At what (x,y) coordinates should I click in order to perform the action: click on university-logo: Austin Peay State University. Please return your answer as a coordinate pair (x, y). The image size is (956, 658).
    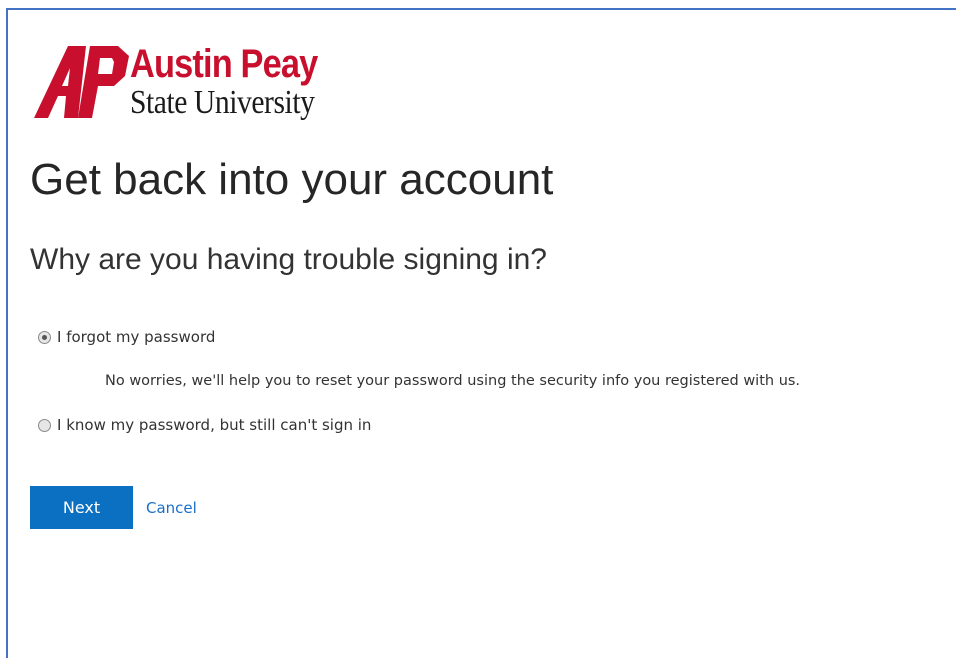
    Looking at the image, I should click on (204, 84).